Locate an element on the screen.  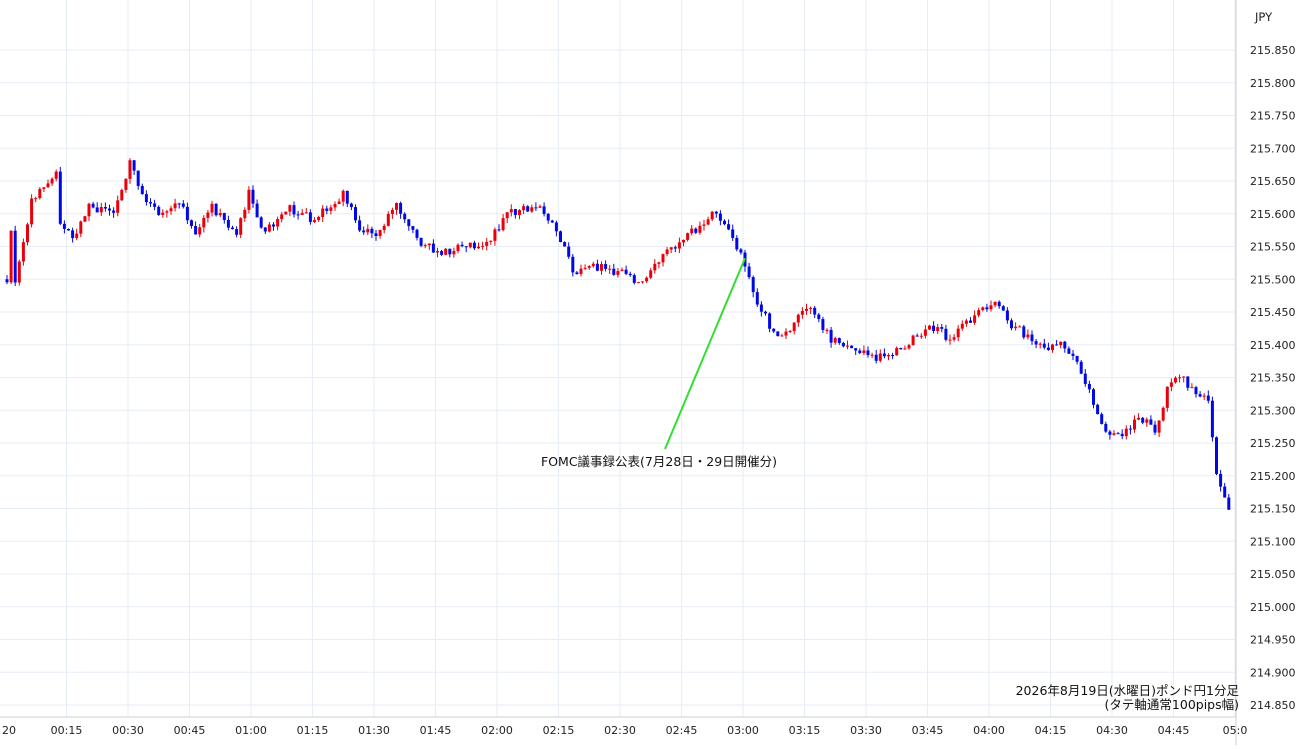
x-tick-label: 04:00 is located at coordinates (989, 730).